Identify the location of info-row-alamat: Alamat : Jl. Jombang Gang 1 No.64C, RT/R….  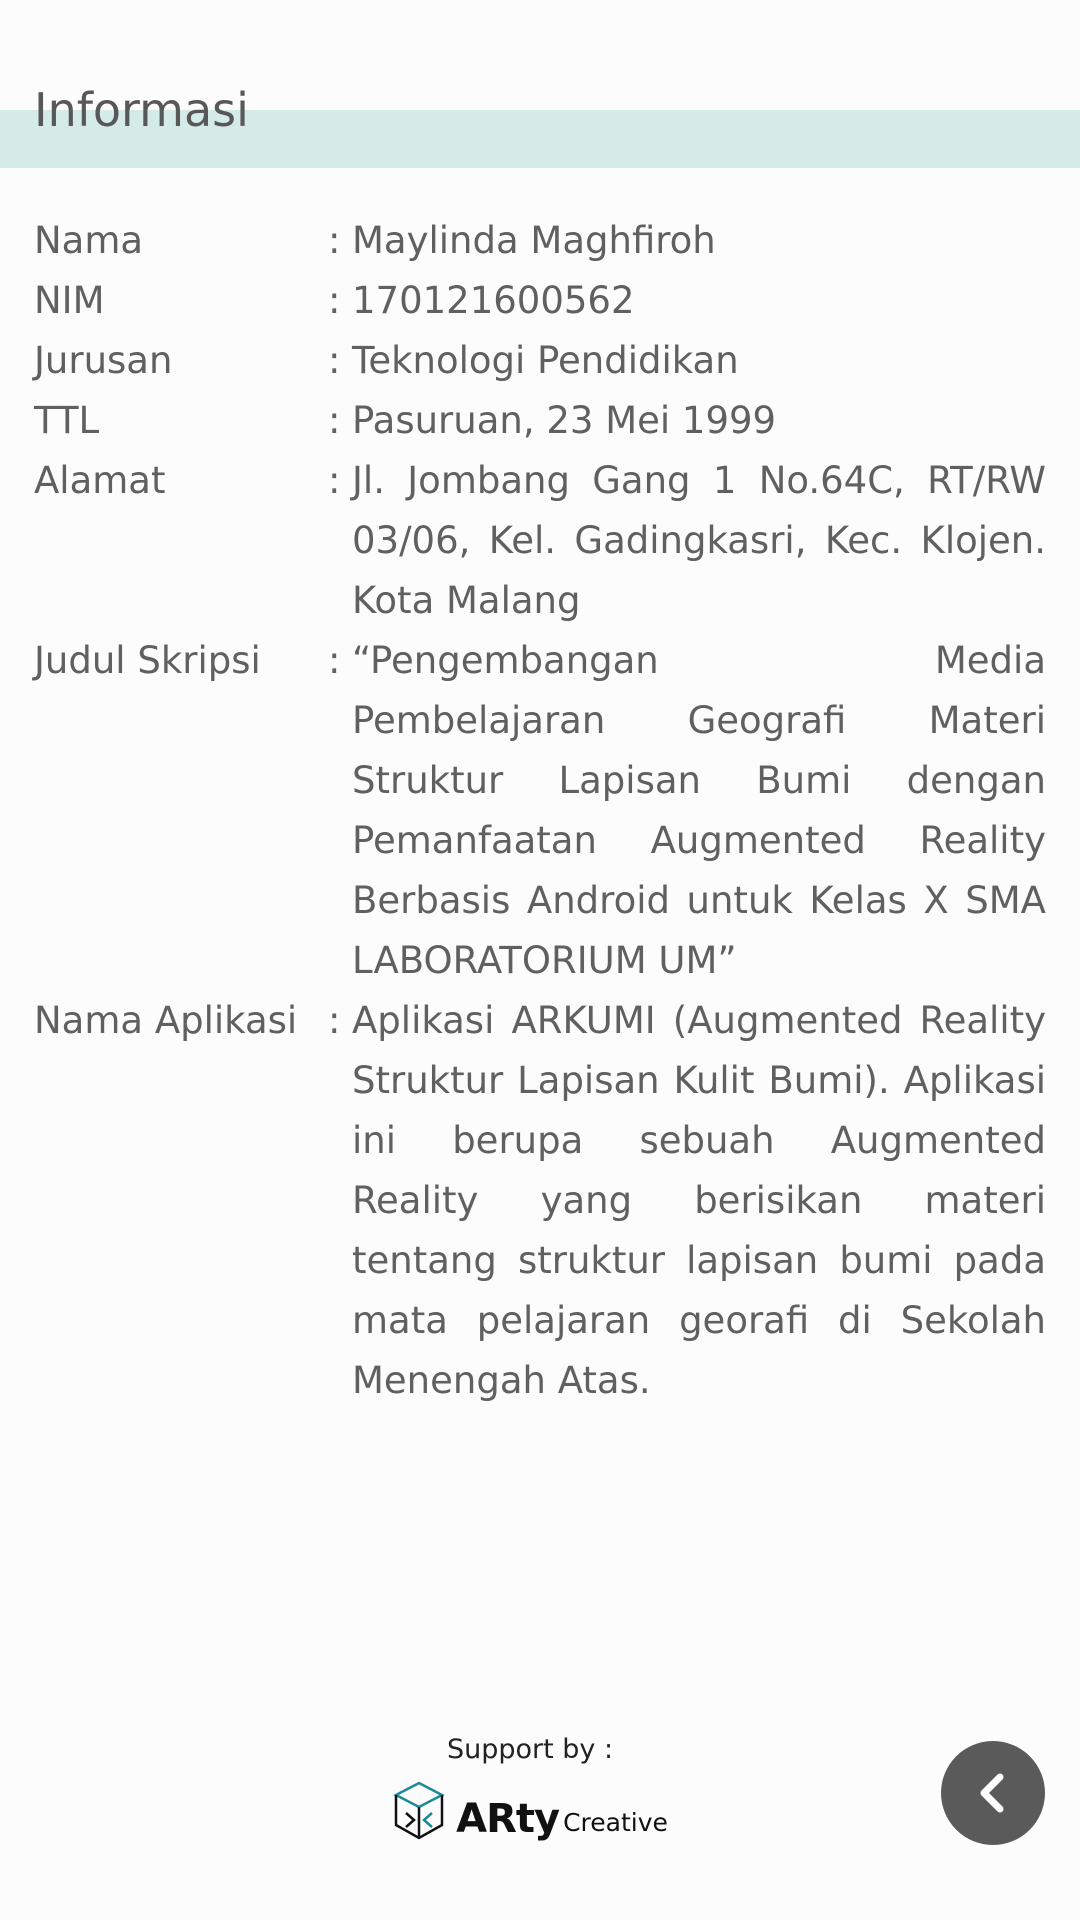
(540, 541).